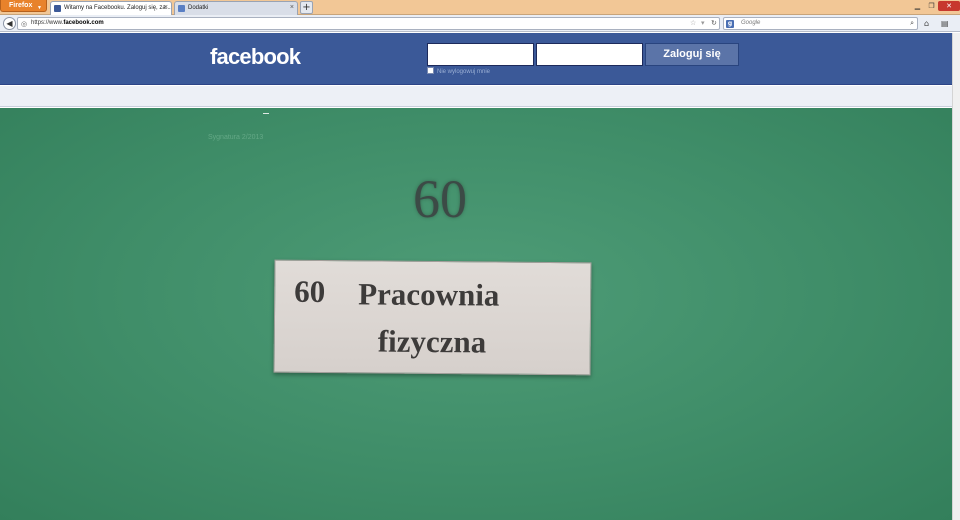 The height and width of the screenshot is (520, 960). What do you see at coordinates (931, 6) in the screenshot?
I see `maximize-button: ❐` at bounding box center [931, 6].